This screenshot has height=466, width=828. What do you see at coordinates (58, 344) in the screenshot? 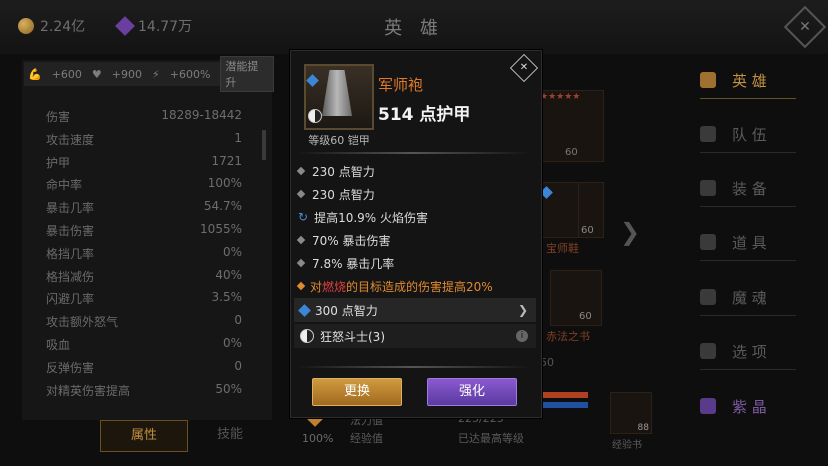
I see `stat-label: 吸血` at bounding box center [58, 344].